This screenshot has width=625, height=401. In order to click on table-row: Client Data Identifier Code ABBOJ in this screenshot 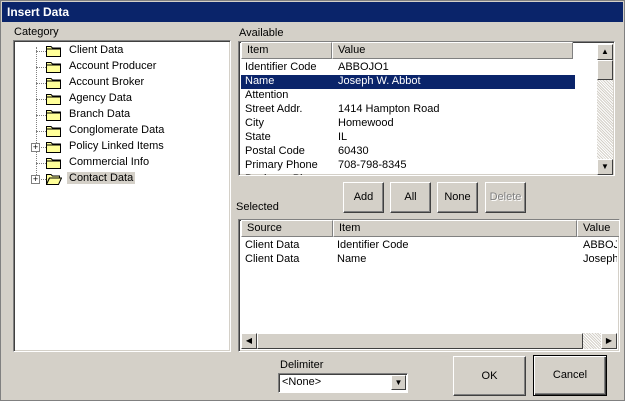, I will do `click(429, 246)`.